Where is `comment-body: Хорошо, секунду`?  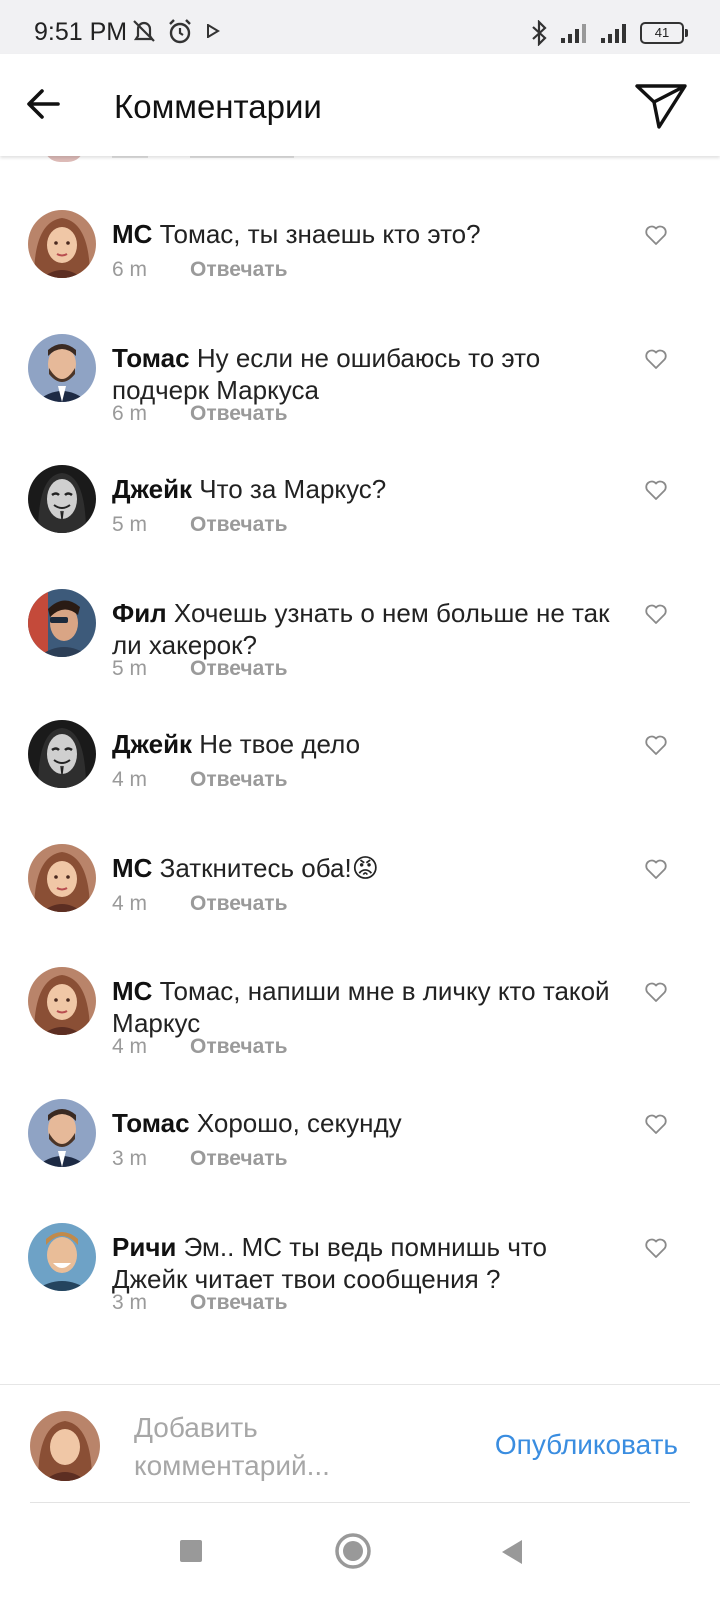
comment-body: Хорошо, секунду is located at coordinates (295, 1123).